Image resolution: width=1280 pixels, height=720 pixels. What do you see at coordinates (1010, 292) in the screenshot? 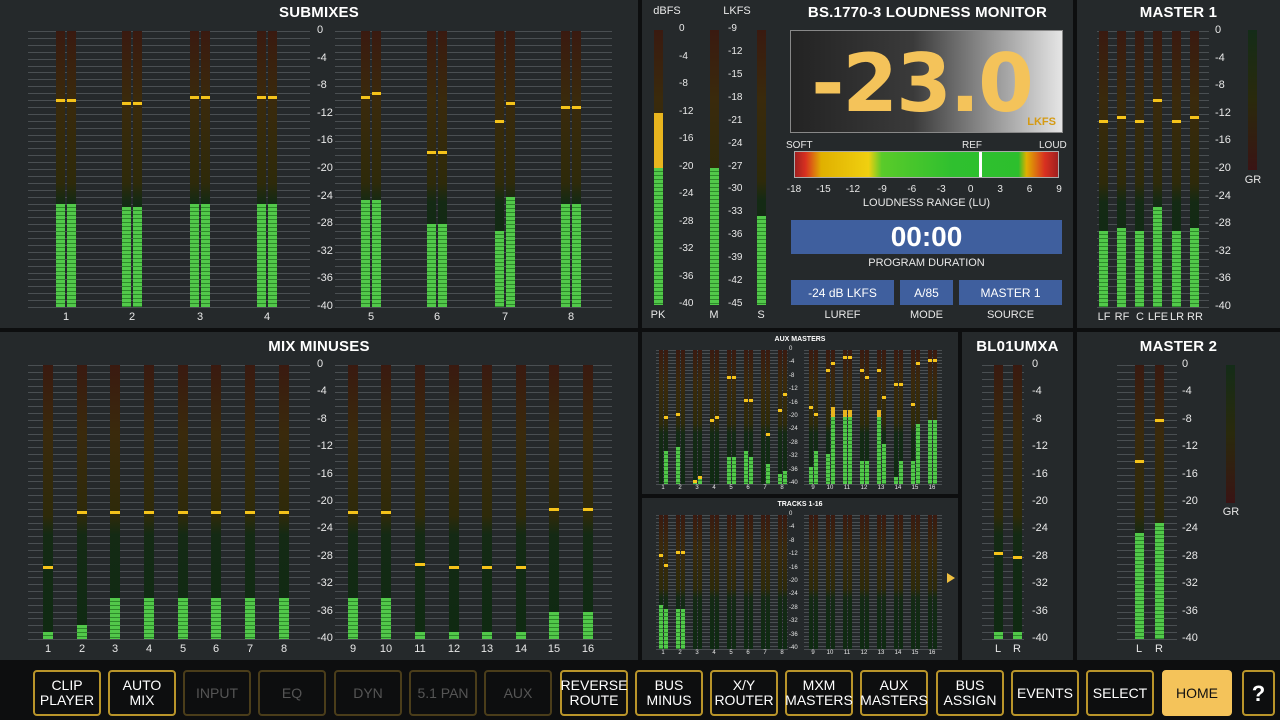
I see `source-button: MASTER 1` at bounding box center [1010, 292].